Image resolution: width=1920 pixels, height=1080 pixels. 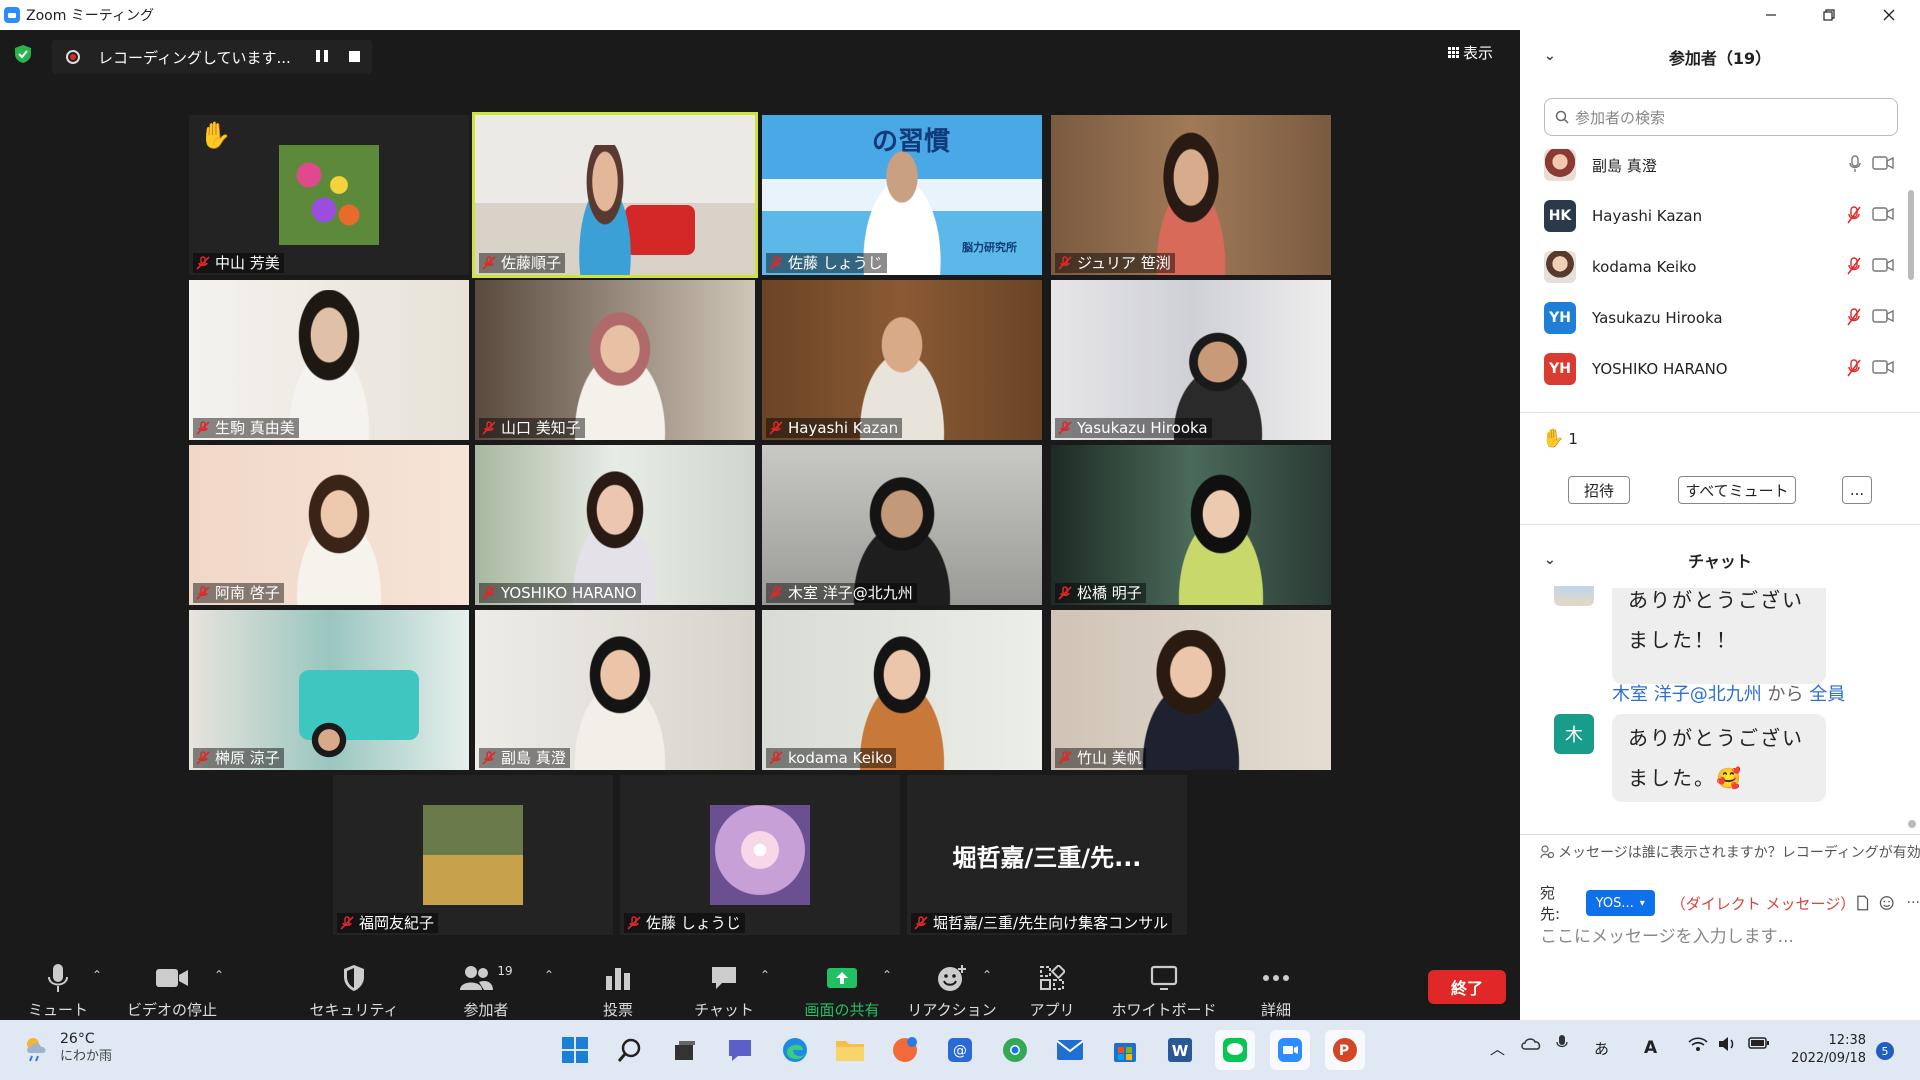 What do you see at coordinates (247, 263) in the screenshot?
I see `participant-name: 中山 芳美` at bounding box center [247, 263].